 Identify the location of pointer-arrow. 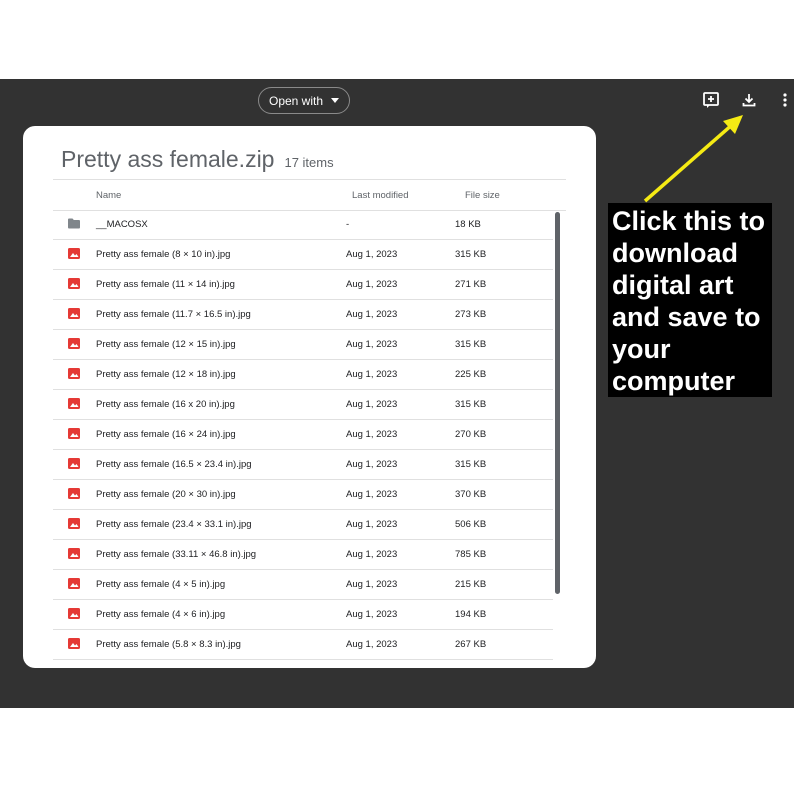
(693, 159).